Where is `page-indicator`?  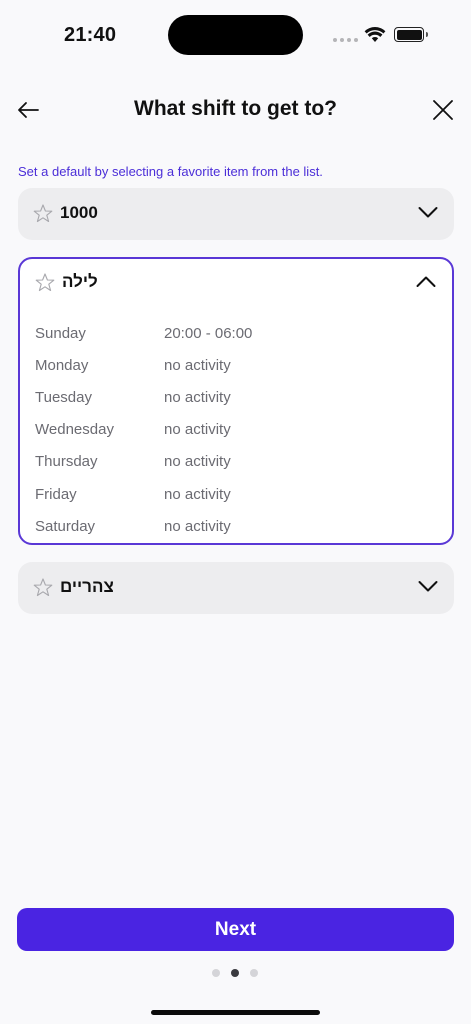
page-indicator is located at coordinates (235, 973).